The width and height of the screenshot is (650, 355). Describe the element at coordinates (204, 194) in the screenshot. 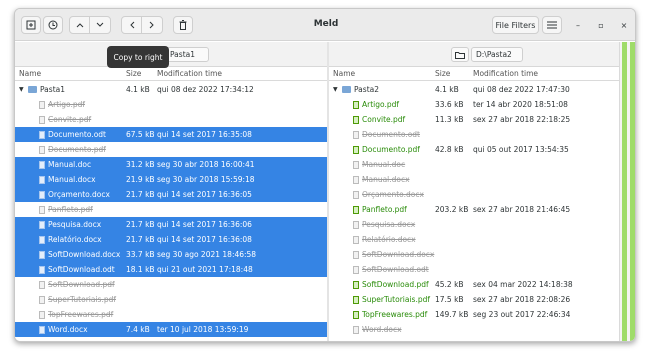

I see `file-modified: qui 14 set 2017 16:36:05` at that location.